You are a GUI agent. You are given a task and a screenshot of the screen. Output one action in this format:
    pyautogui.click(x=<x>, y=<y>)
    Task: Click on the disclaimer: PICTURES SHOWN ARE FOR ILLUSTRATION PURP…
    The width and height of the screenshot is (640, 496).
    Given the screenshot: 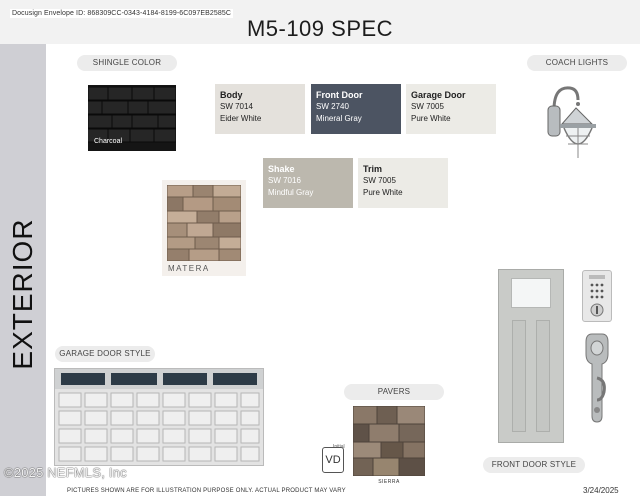 What is the action you would take?
    pyautogui.click(x=206, y=491)
    